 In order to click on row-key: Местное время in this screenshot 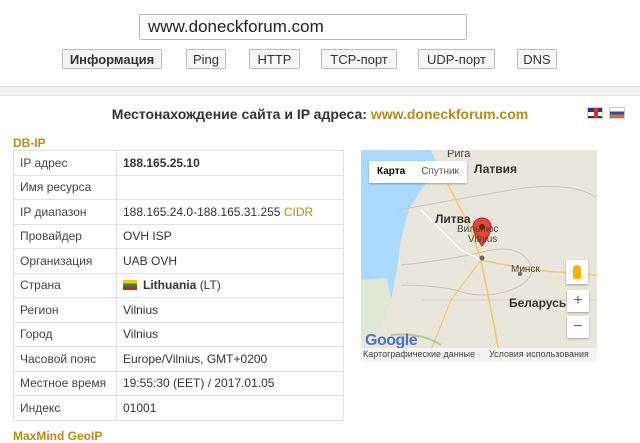, I will do `click(65, 383)`.